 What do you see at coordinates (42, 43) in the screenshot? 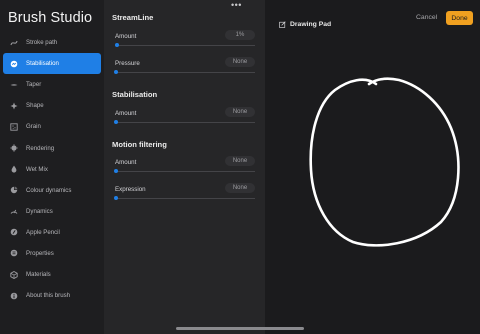
I see `sidebar-item-label: Stroke path` at bounding box center [42, 43].